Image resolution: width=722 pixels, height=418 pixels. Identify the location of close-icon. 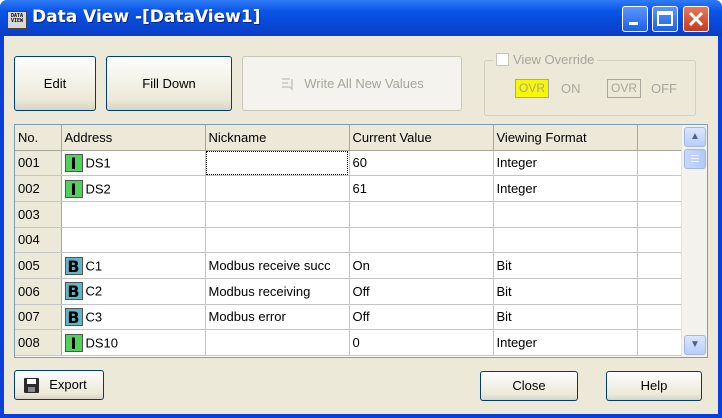
(696, 19).